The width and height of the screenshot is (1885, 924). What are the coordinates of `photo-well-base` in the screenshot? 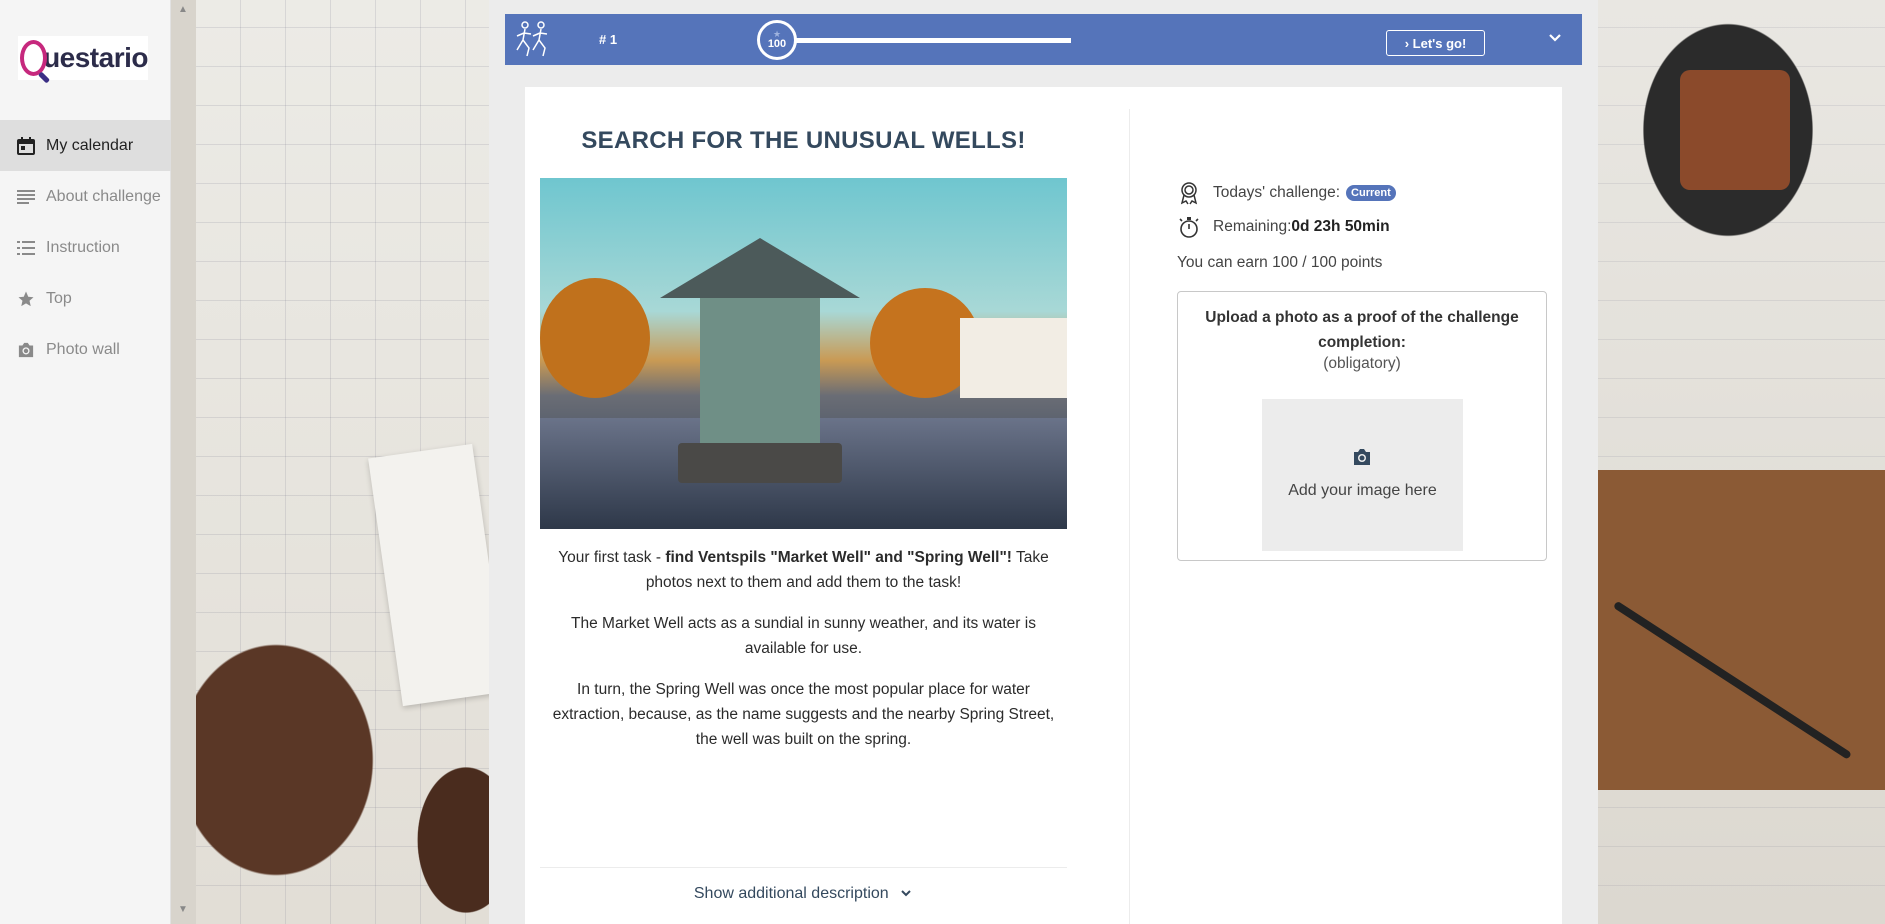 It's located at (760, 463).